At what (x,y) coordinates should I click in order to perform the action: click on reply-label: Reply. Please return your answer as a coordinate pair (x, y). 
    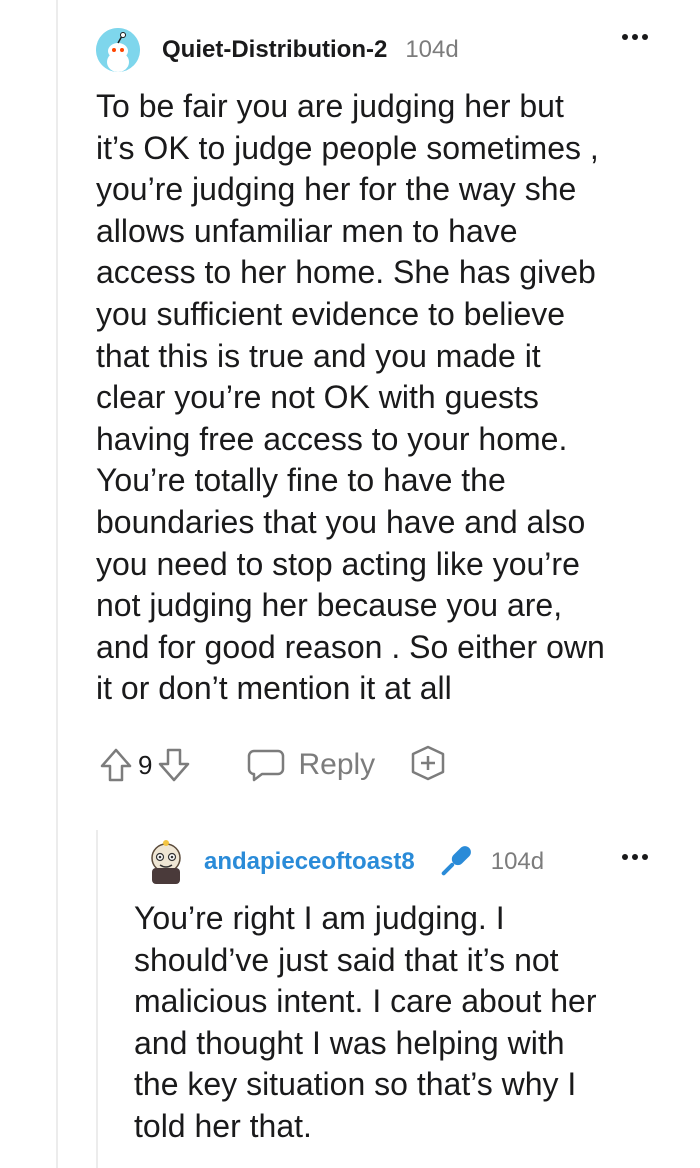
    Looking at the image, I should click on (337, 764).